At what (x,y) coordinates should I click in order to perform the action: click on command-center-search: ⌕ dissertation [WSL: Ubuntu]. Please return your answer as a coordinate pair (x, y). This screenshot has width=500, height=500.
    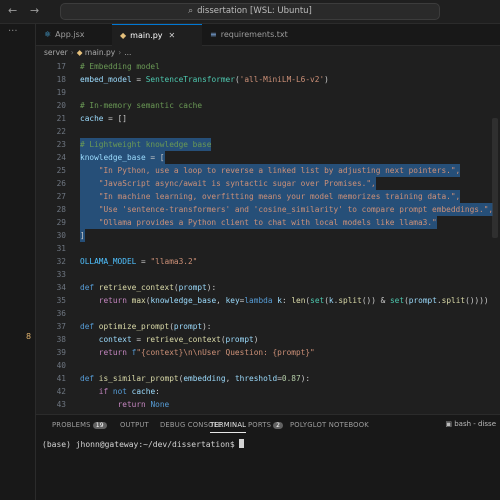
    Looking at the image, I should click on (250, 11).